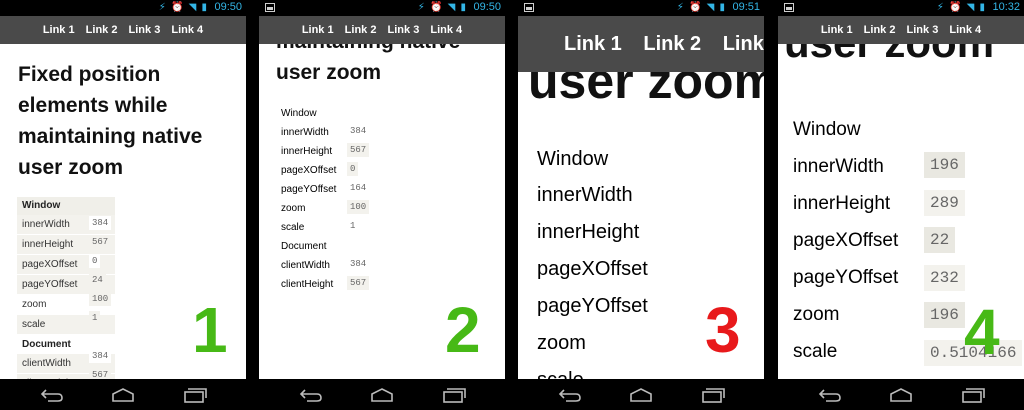  What do you see at coordinates (723, 330) in the screenshot?
I see `screenshot-number-3: 3` at bounding box center [723, 330].